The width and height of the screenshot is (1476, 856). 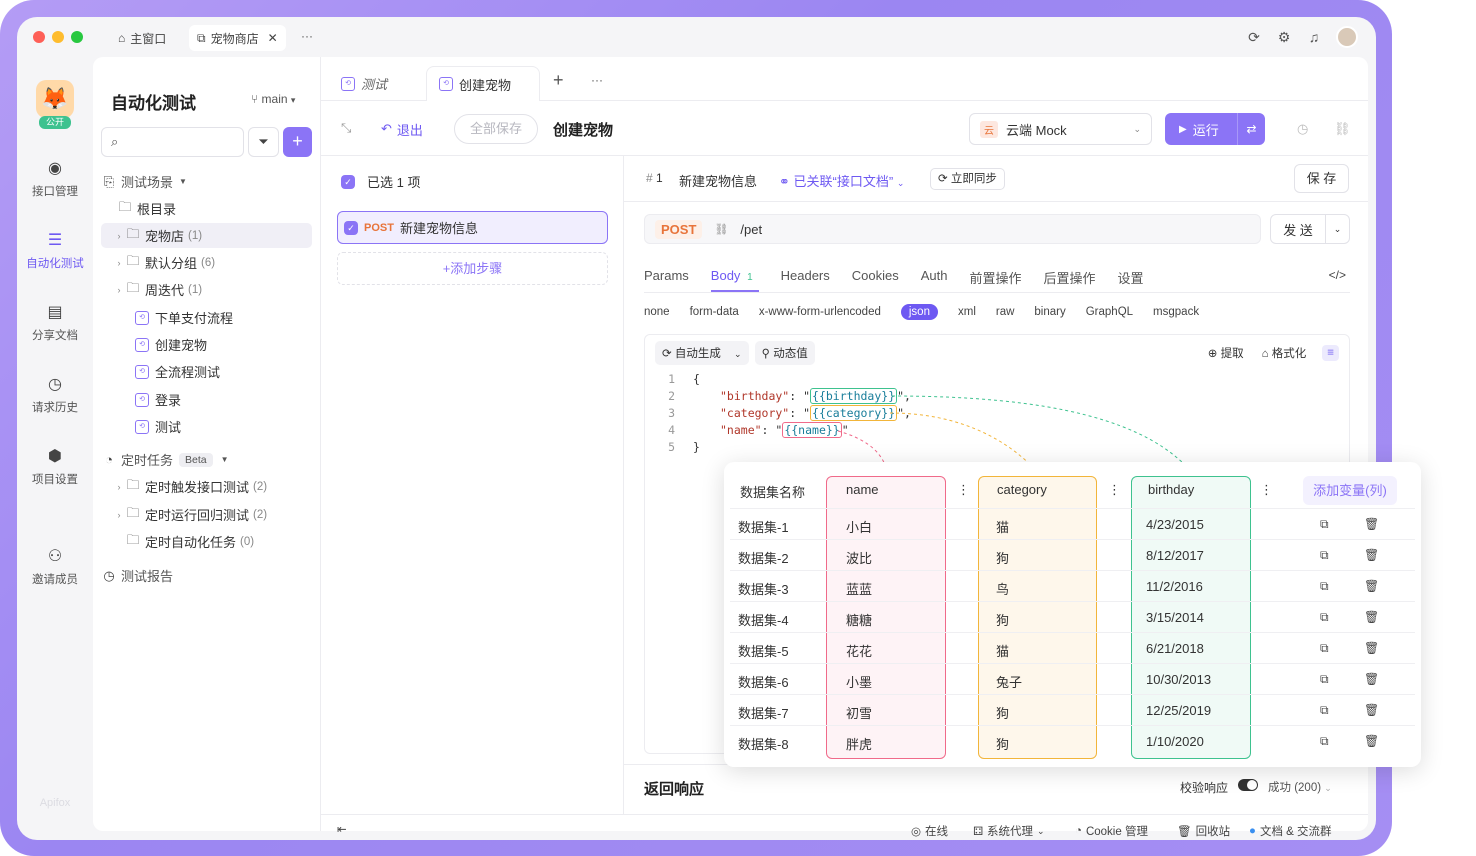 I want to click on filter-button: ⏷, so click(x=263, y=142).